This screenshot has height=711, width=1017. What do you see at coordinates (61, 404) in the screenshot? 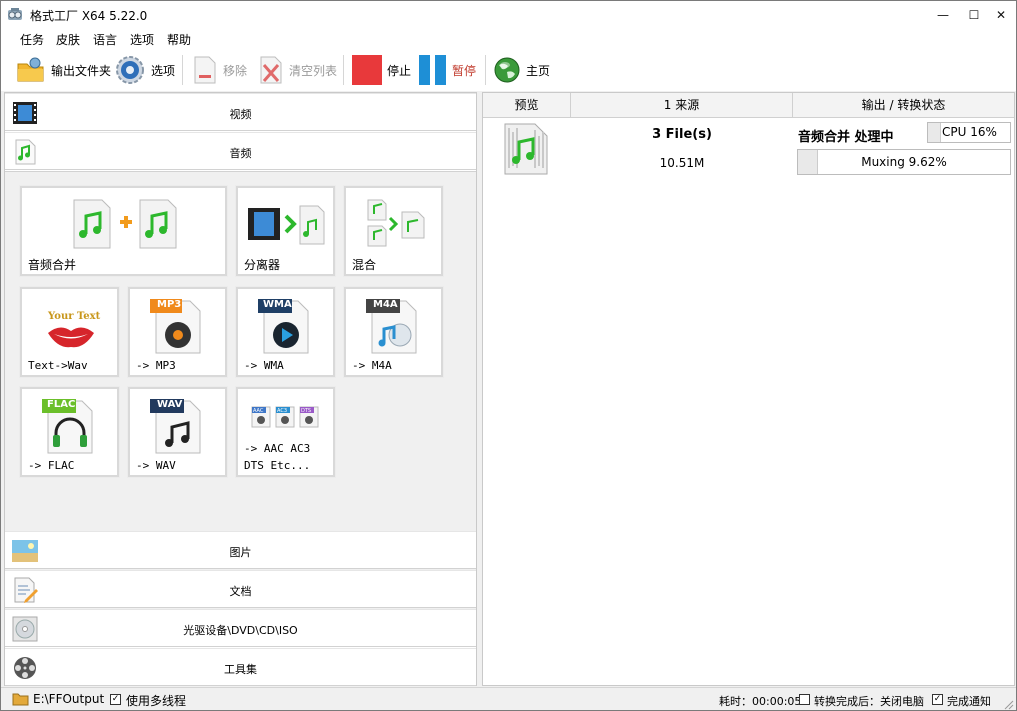
I see `flac-badge: FLAC` at bounding box center [61, 404].